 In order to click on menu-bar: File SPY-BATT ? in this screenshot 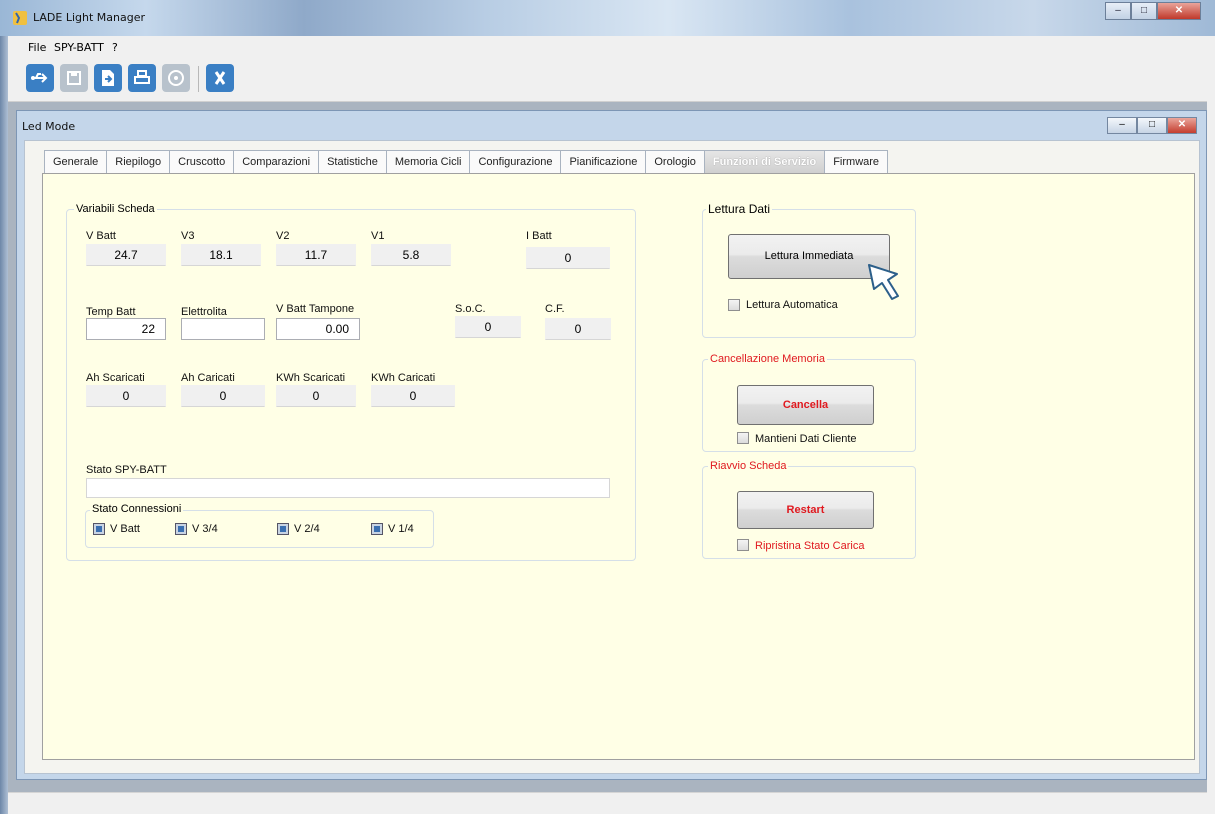, I will do `click(607, 47)`.